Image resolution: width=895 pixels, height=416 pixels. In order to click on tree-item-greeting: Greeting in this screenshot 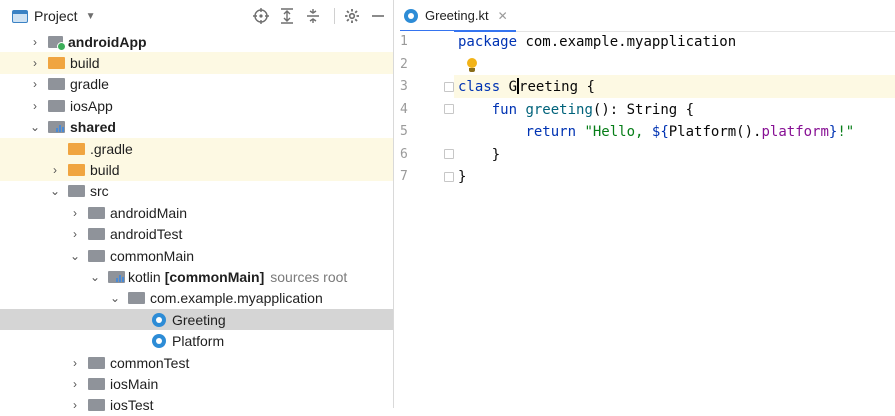, I will do `click(196, 320)`.